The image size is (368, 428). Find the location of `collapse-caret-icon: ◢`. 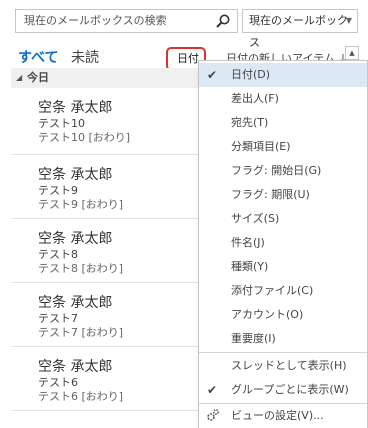

collapse-caret-icon: ◢ is located at coordinates (19, 78).